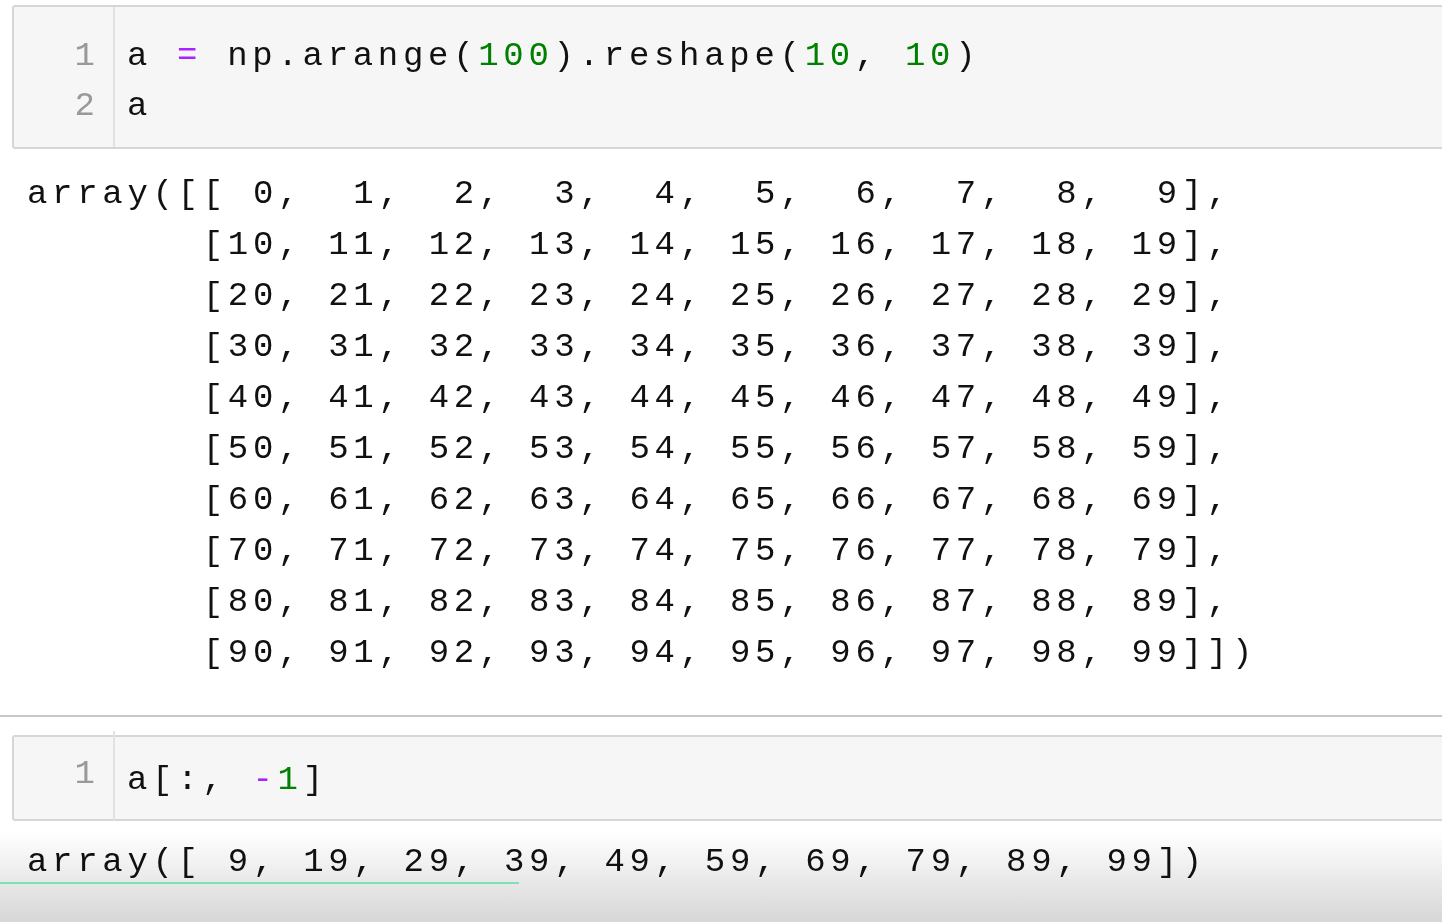 The width and height of the screenshot is (1442, 922). I want to click on code-line: a, so click(140, 106).